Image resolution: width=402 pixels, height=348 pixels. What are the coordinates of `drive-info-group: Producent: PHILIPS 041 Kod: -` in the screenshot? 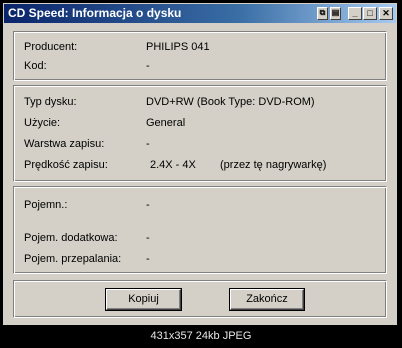 It's located at (200, 56).